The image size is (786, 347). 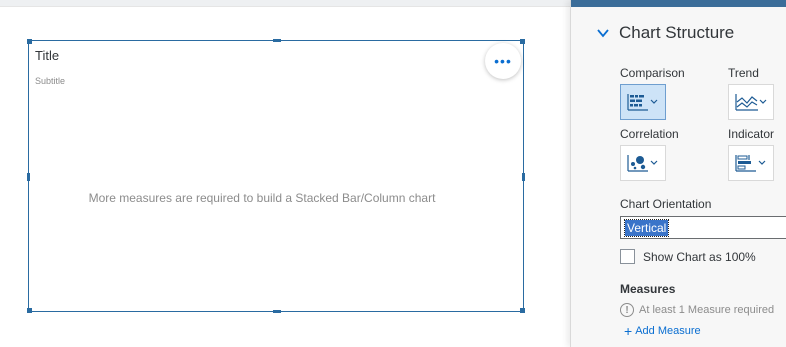 I want to click on resize-handle-top-left, so click(x=29, y=41).